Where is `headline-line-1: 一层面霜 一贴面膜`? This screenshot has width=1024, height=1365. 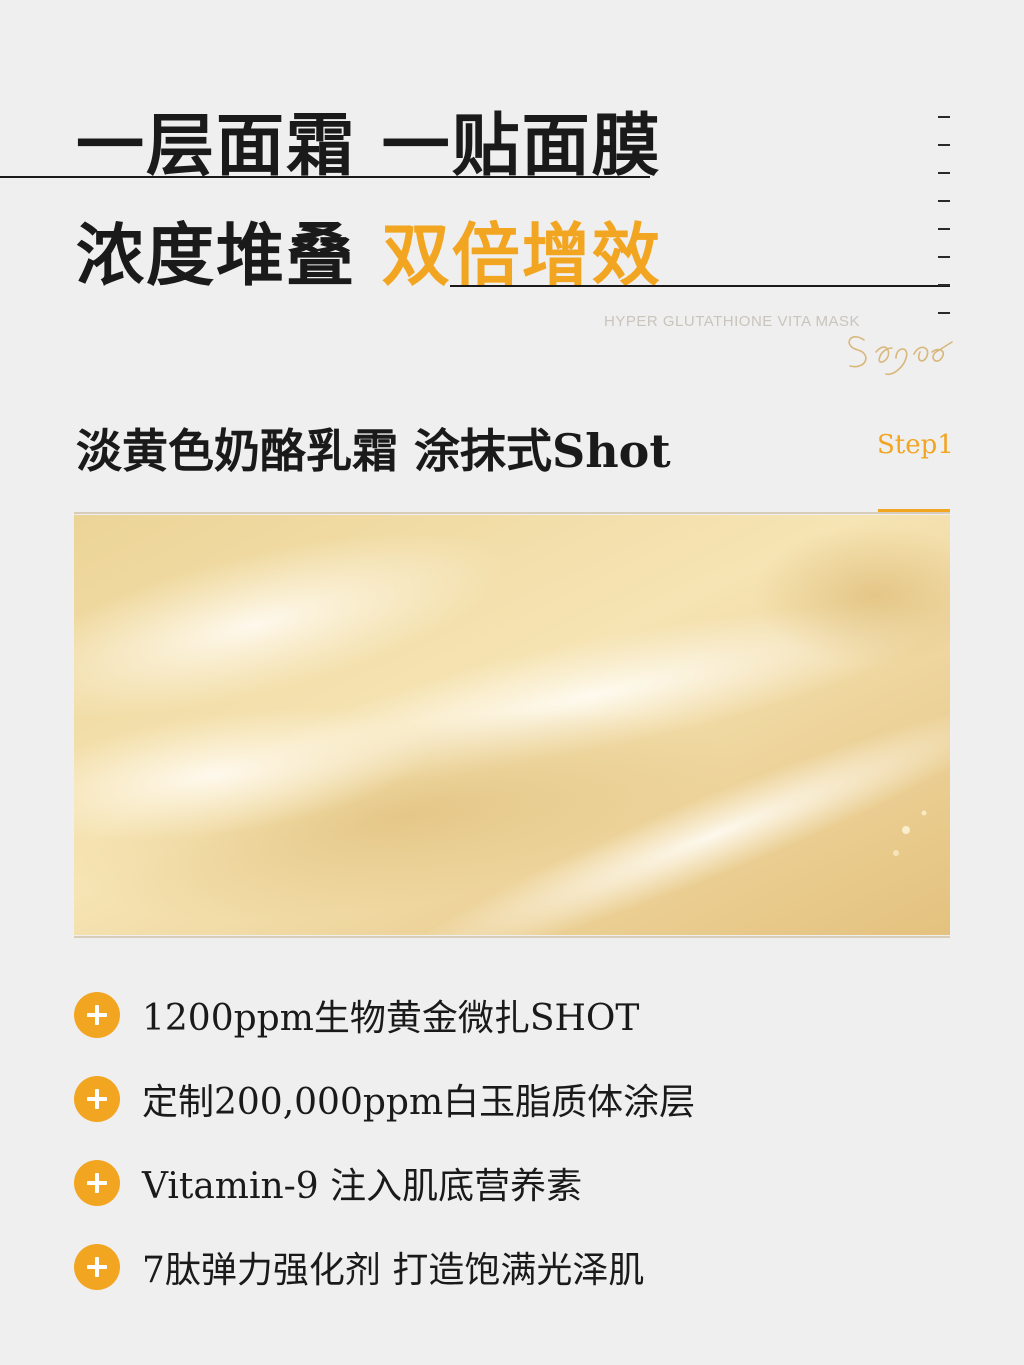 headline-line-1: 一层面霜 一贴面膜 is located at coordinates (369, 146).